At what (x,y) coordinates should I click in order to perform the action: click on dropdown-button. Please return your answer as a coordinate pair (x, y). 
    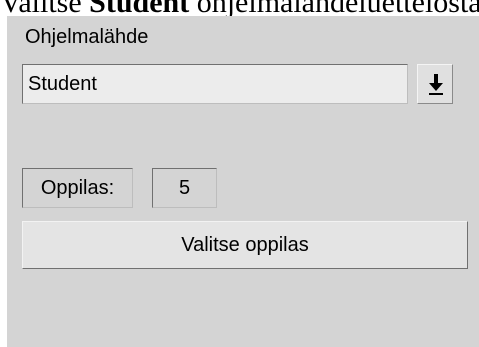
    Looking at the image, I should click on (435, 84).